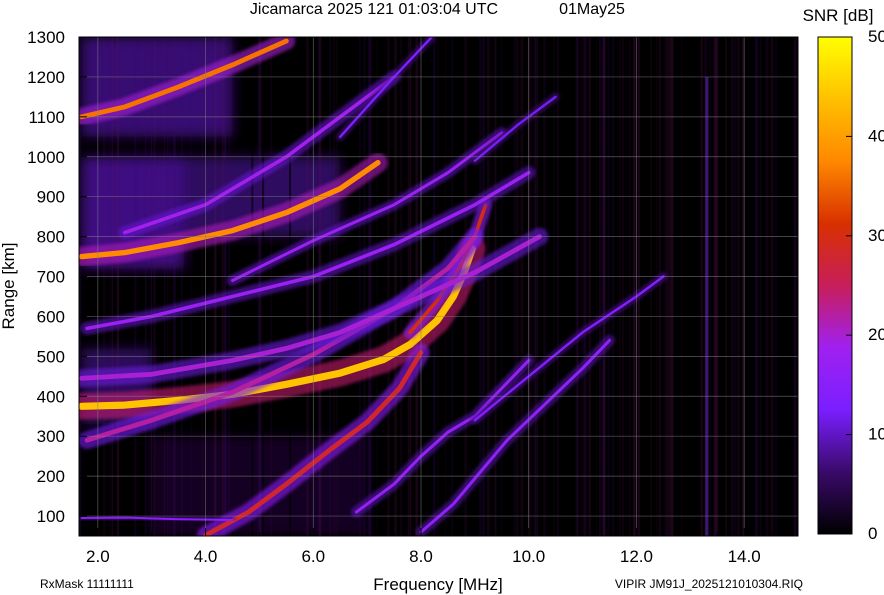 This screenshot has width=884, height=595. I want to click on y-tick-label: 1100, so click(46, 117).